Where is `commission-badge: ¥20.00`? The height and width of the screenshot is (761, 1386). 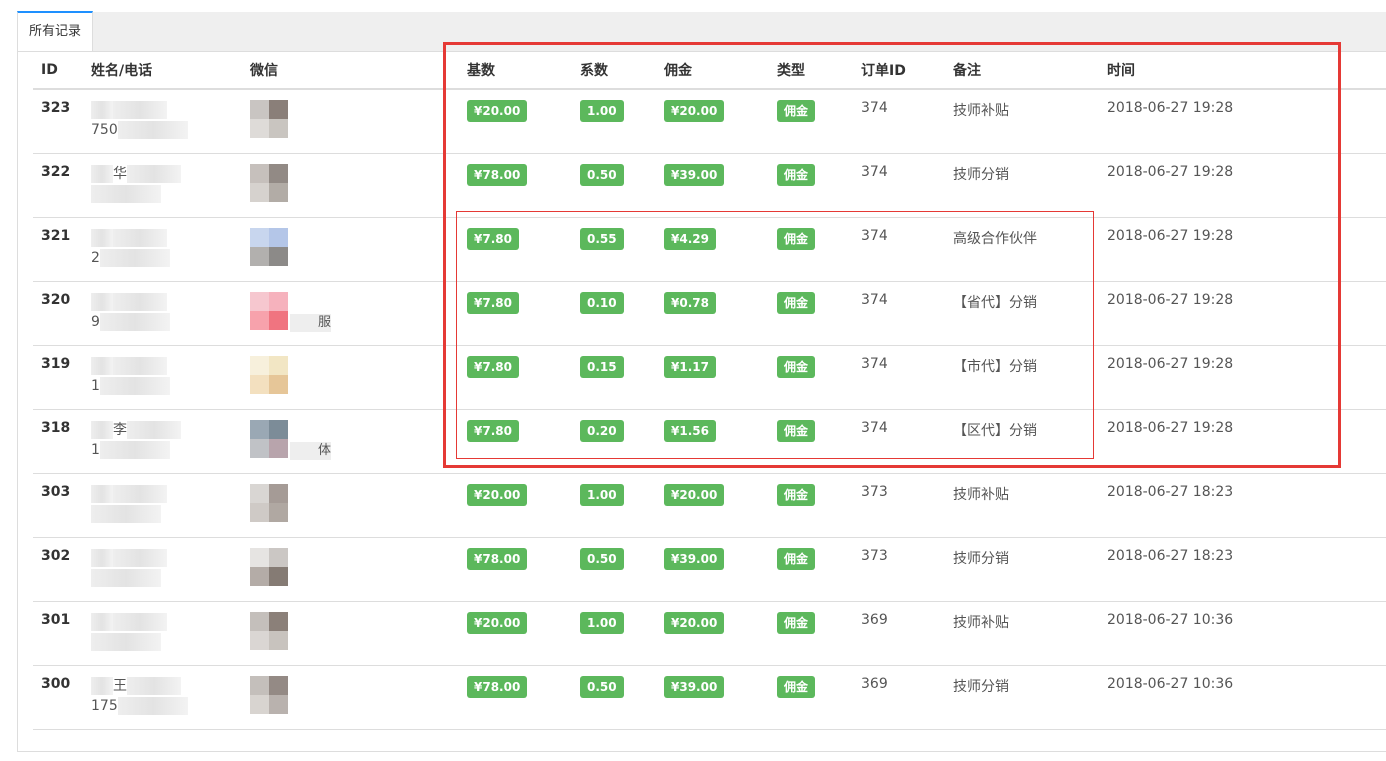
commission-badge: ¥20.00 is located at coordinates (694, 494).